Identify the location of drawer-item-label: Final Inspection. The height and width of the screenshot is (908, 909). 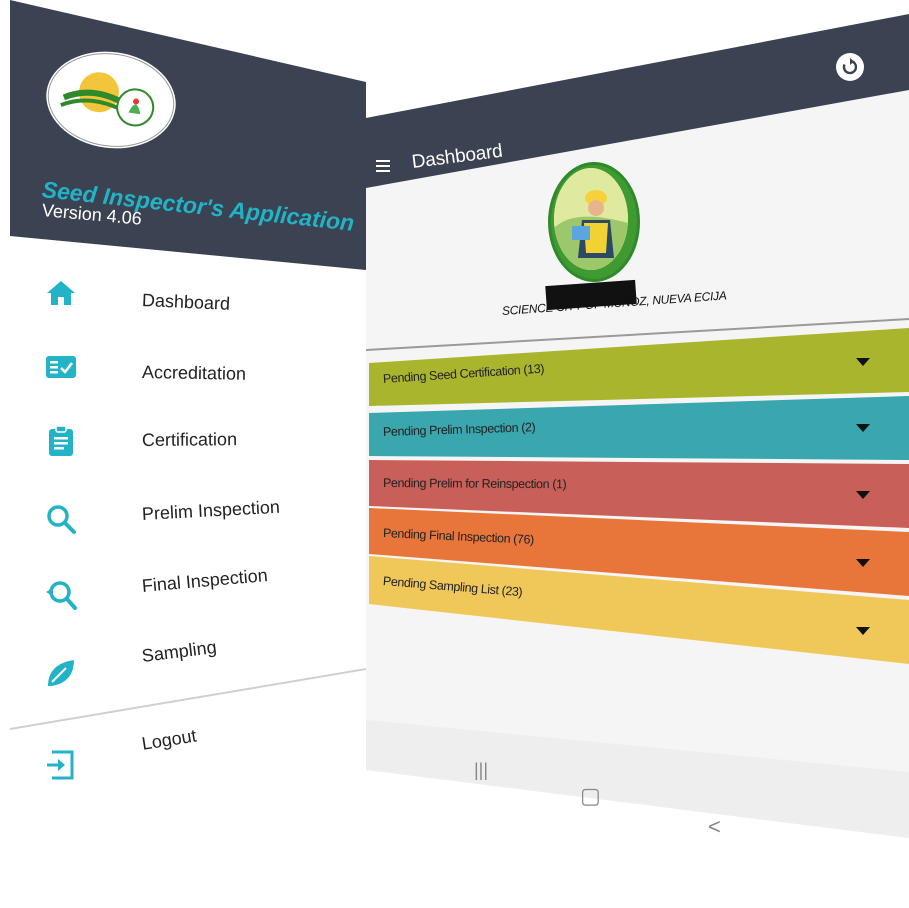
(205, 580).